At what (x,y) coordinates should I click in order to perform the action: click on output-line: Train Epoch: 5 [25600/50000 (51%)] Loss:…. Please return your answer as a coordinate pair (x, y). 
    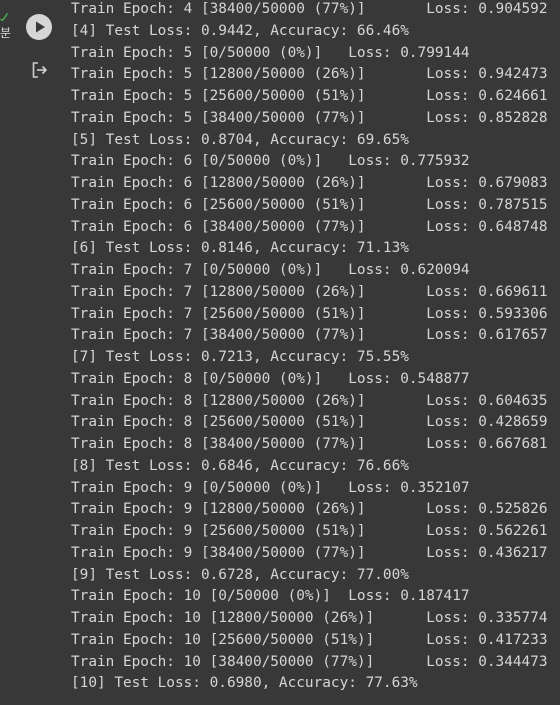
    Looking at the image, I should click on (309, 96).